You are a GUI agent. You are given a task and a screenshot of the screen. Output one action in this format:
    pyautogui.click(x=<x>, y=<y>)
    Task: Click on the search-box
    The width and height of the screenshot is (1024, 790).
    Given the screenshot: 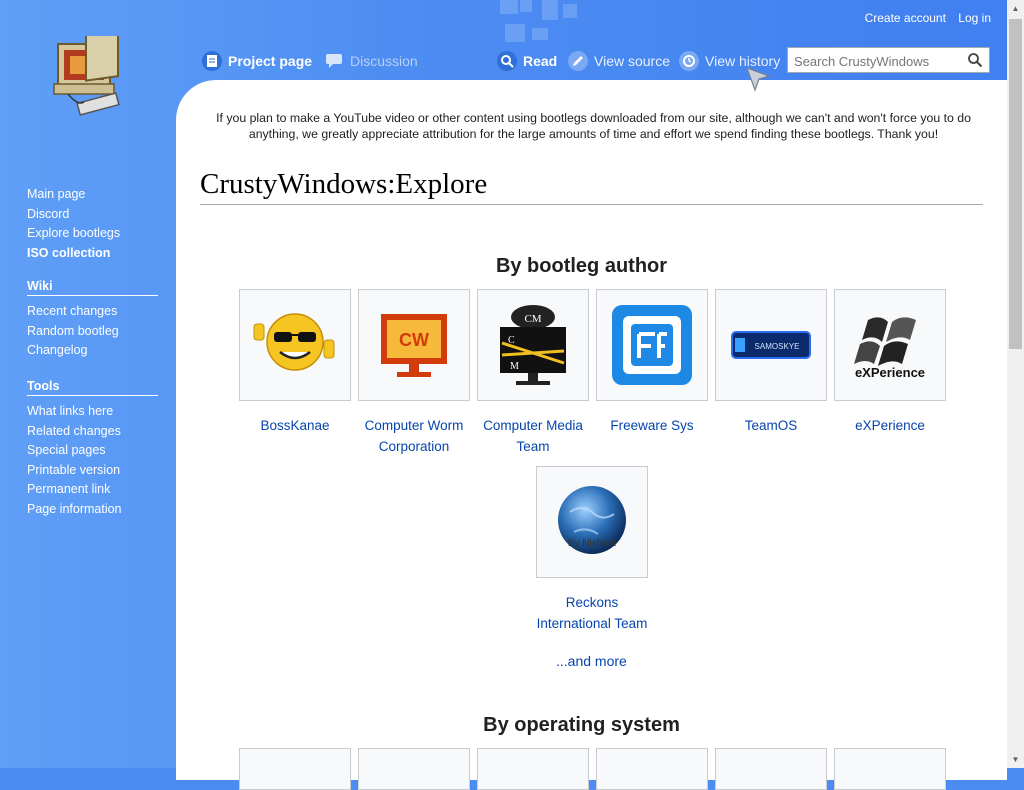 What is the action you would take?
    pyautogui.click(x=888, y=60)
    